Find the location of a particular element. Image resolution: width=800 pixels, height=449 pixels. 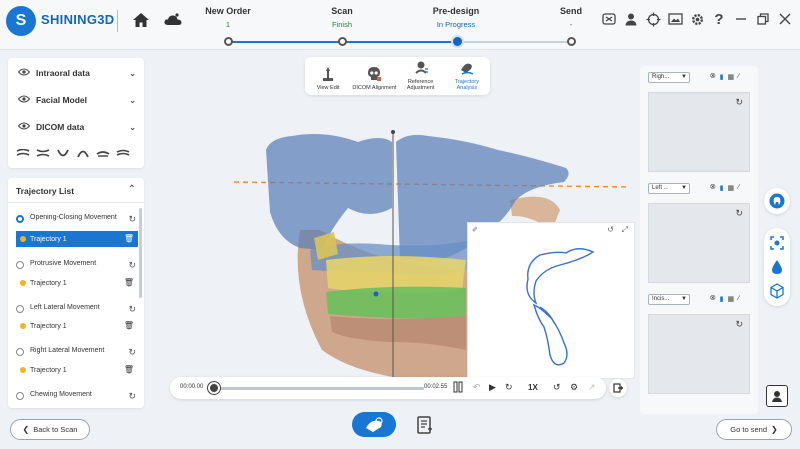

step-dot-active is located at coordinates (457, 41).